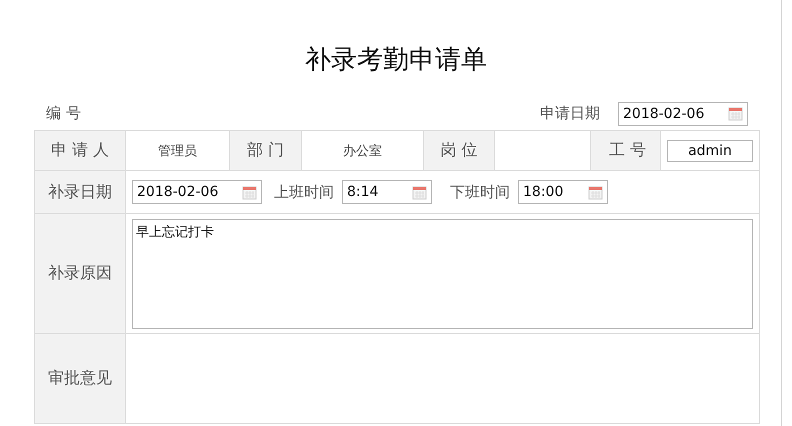  I want to click on field-label: 岗 位, so click(459, 150).